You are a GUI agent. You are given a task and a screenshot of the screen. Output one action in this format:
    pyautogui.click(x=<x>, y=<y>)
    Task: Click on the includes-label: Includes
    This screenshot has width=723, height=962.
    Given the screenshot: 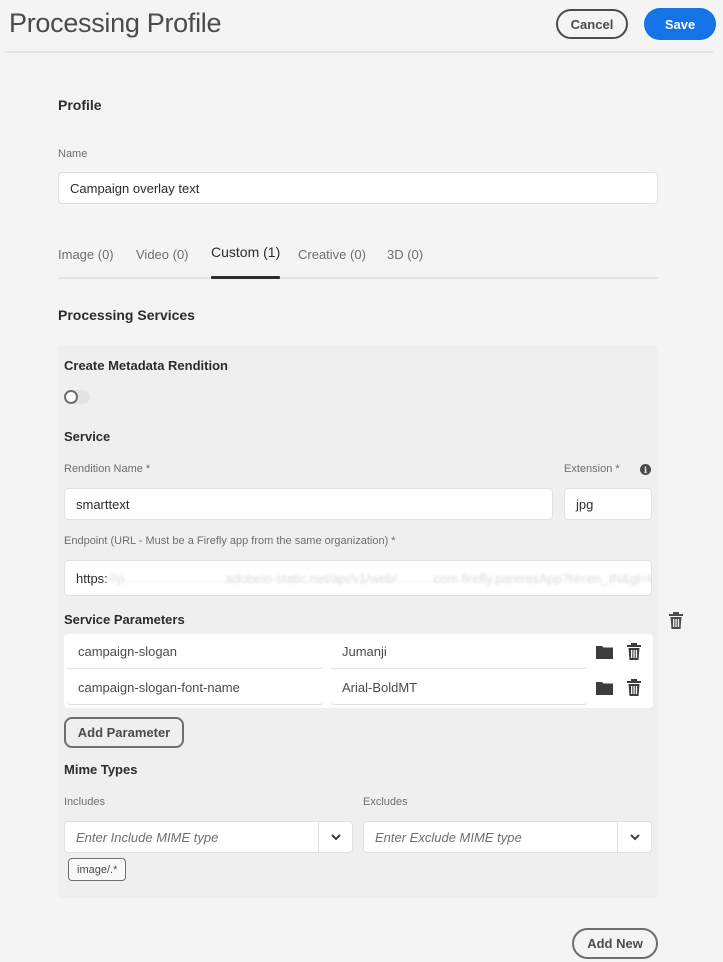 What is the action you would take?
    pyautogui.click(x=84, y=802)
    